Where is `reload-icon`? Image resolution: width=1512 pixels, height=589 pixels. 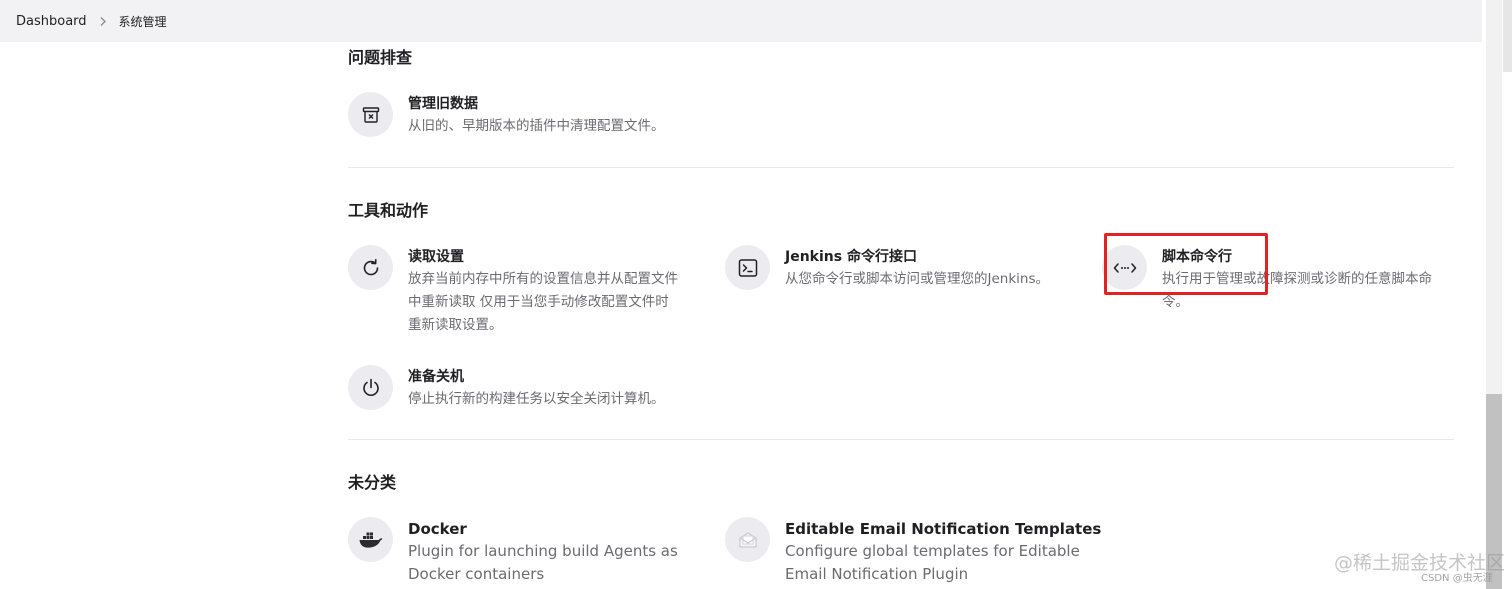
reload-icon is located at coordinates (370, 267).